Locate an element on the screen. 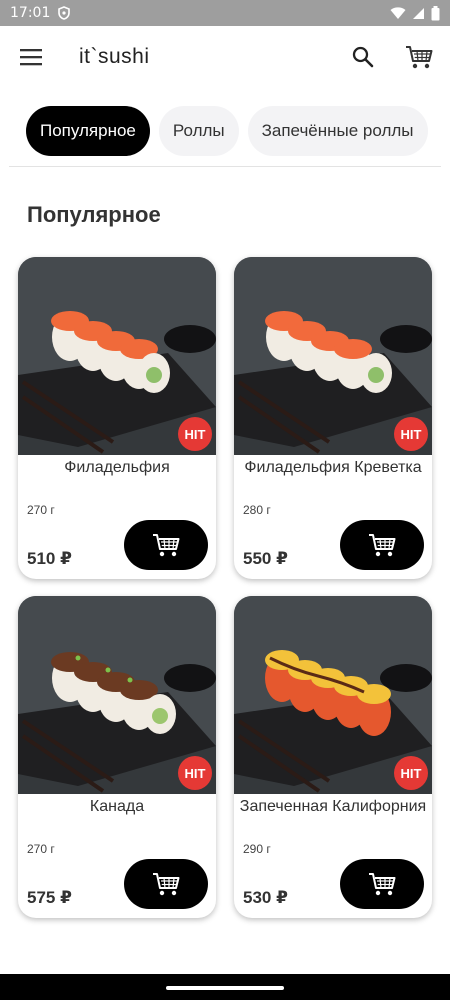 The height and width of the screenshot is (1000, 450). tab-baked-rolls: Запечённые роллы is located at coordinates (337, 131).